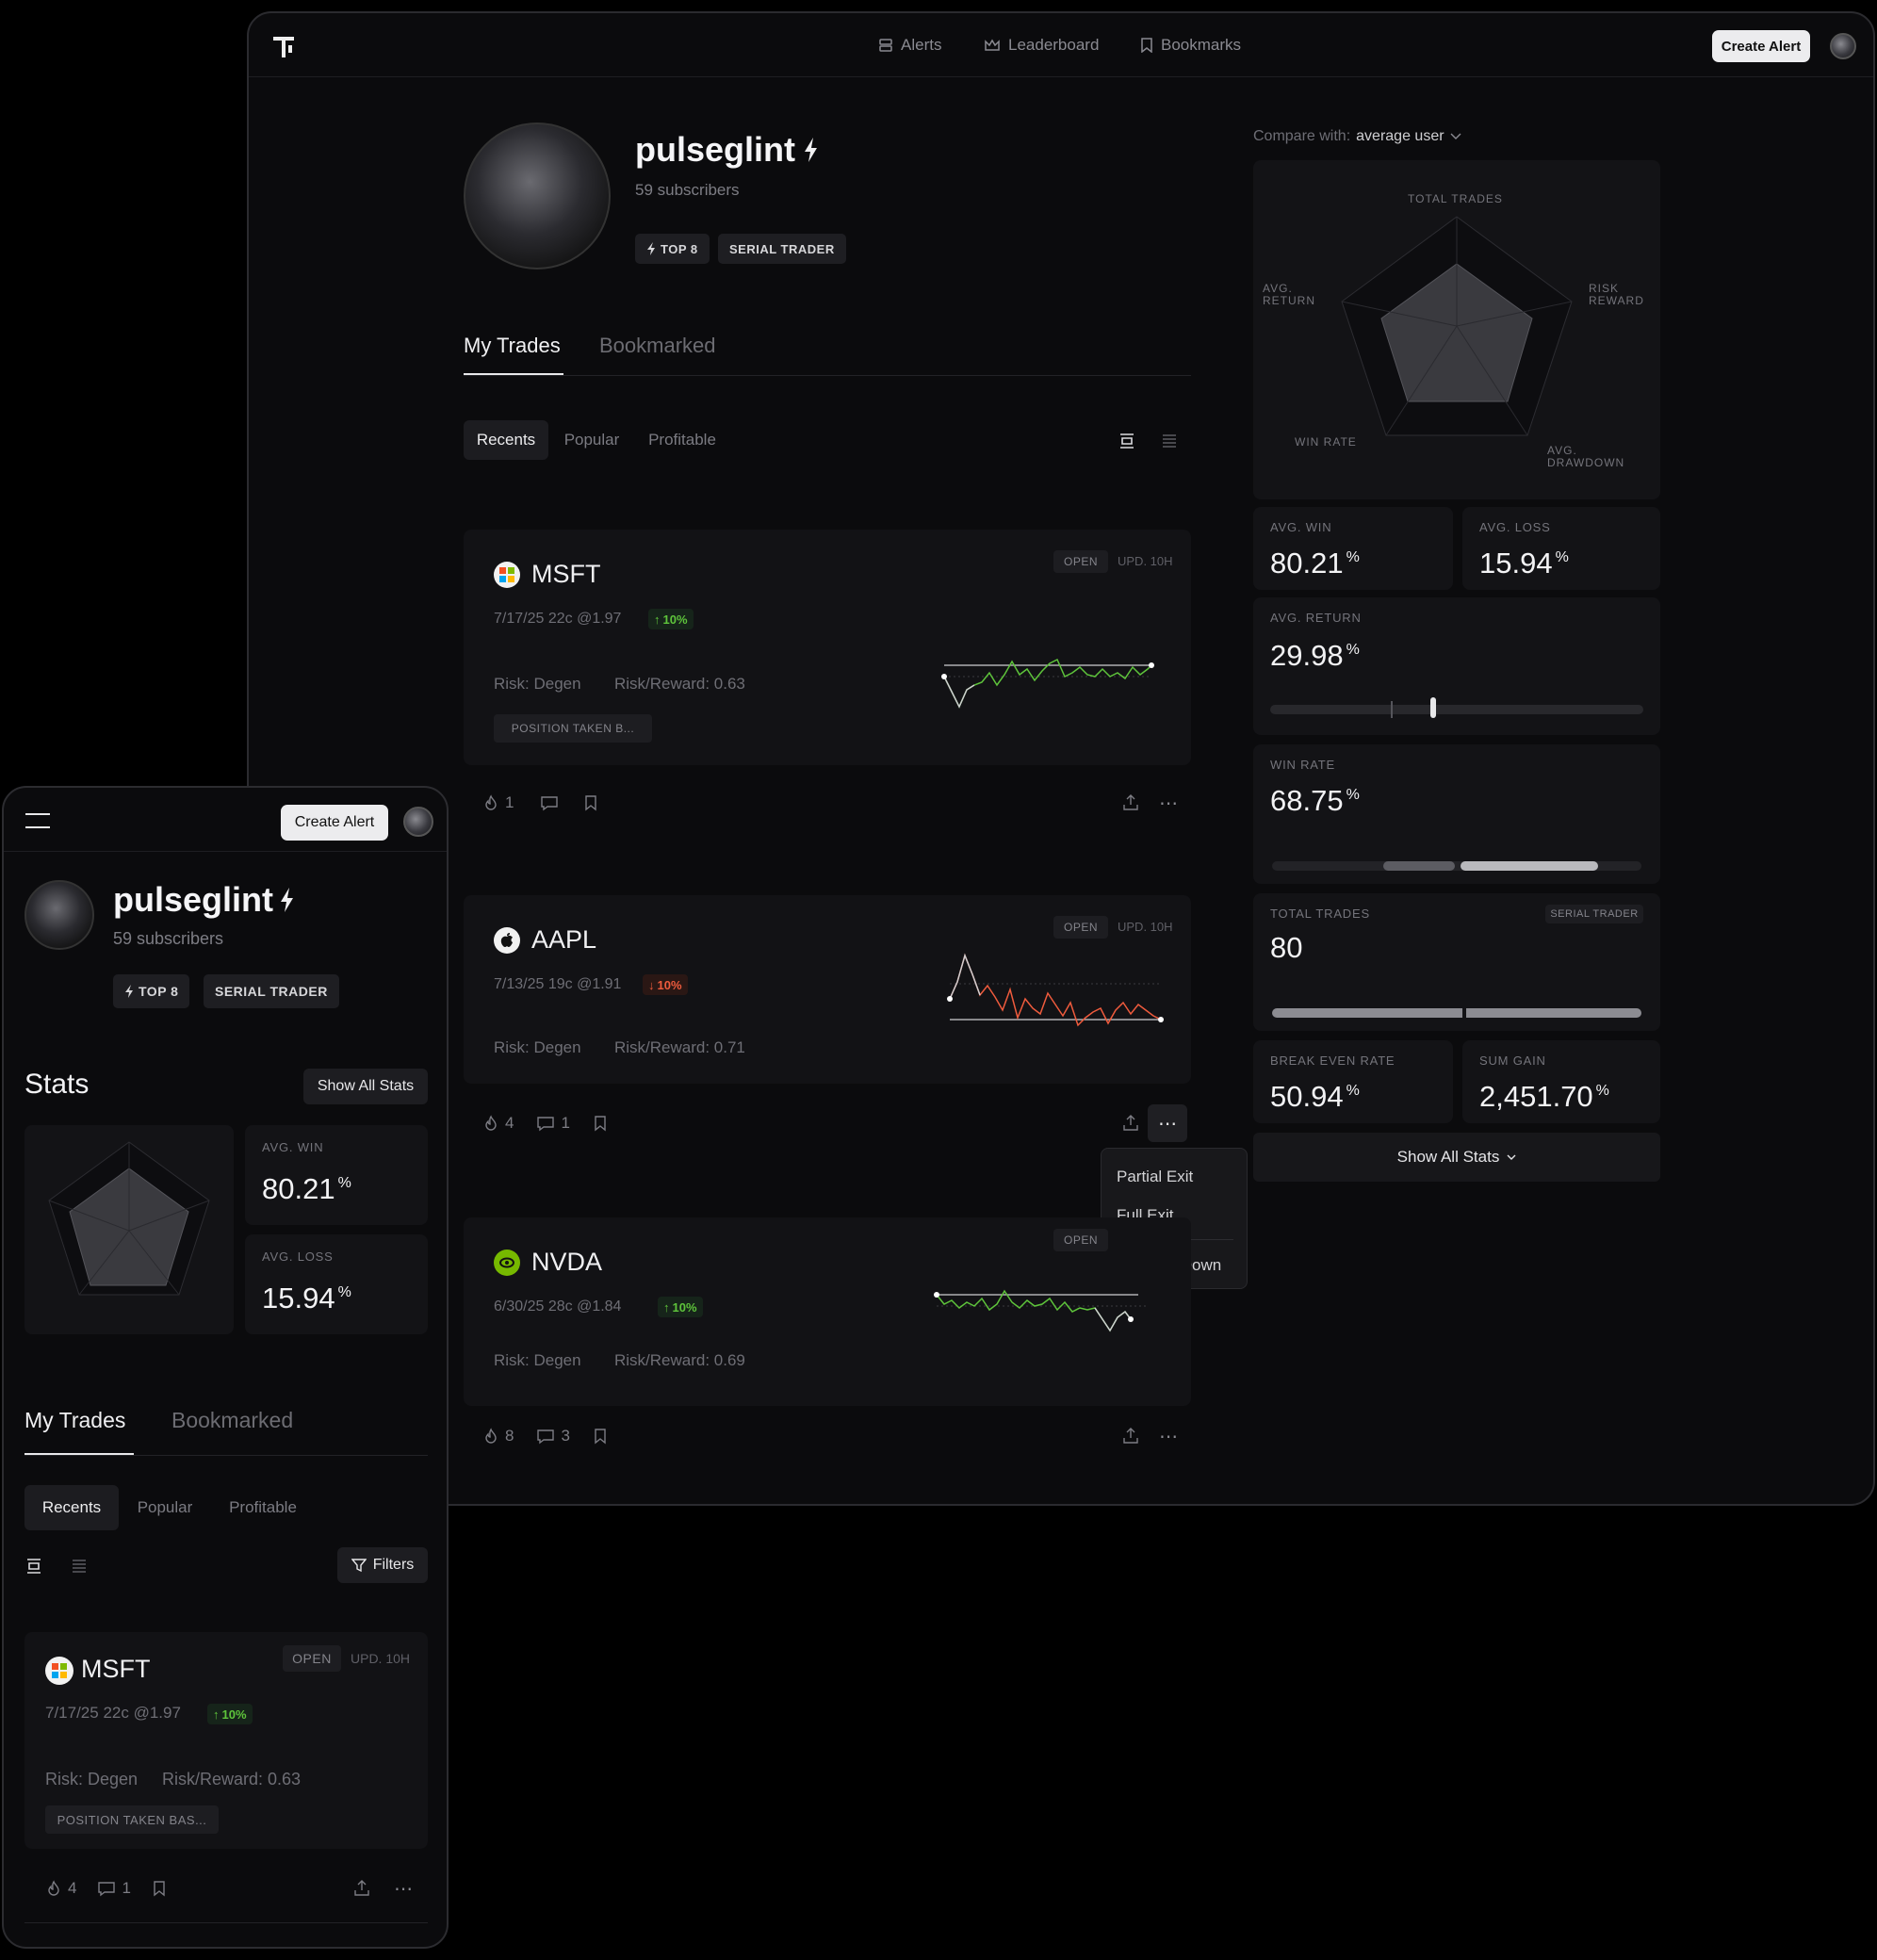  Describe the element at coordinates (271, 991) in the screenshot. I see `badge-serial-trader: SERIAL TRADER` at that location.